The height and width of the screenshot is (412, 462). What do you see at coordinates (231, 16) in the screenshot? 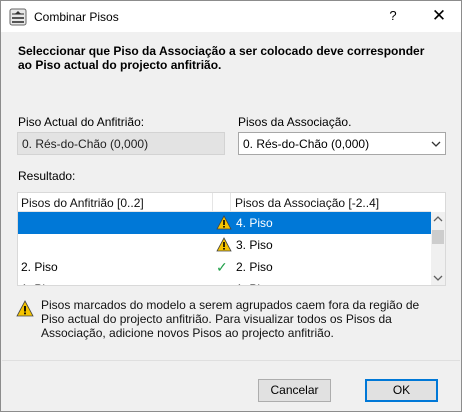
I see `title-bar: Combinar Pisos ? ✕` at bounding box center [231, 16].